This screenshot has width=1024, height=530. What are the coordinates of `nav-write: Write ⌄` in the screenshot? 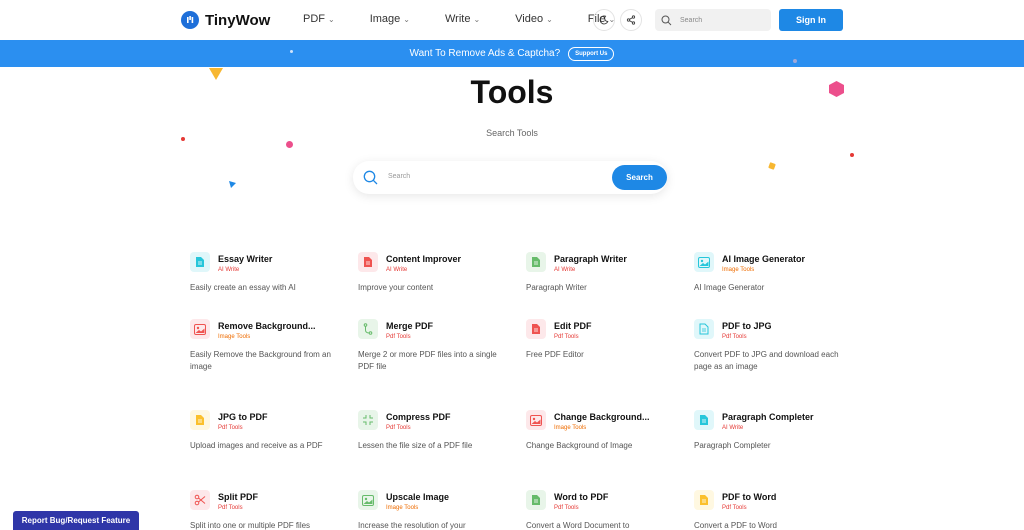 It's located at (462, 19).